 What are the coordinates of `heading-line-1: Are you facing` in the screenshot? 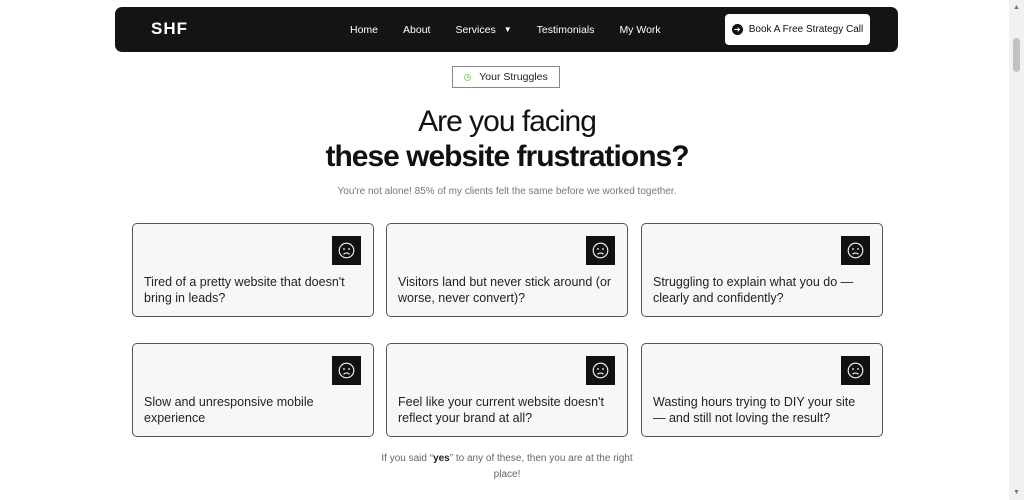 It's located at (507, 121).